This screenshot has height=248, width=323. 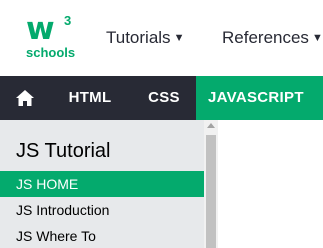 I want to click on sidebar-item-js-introduction: JS Introduction, so click(x=102, y=210).